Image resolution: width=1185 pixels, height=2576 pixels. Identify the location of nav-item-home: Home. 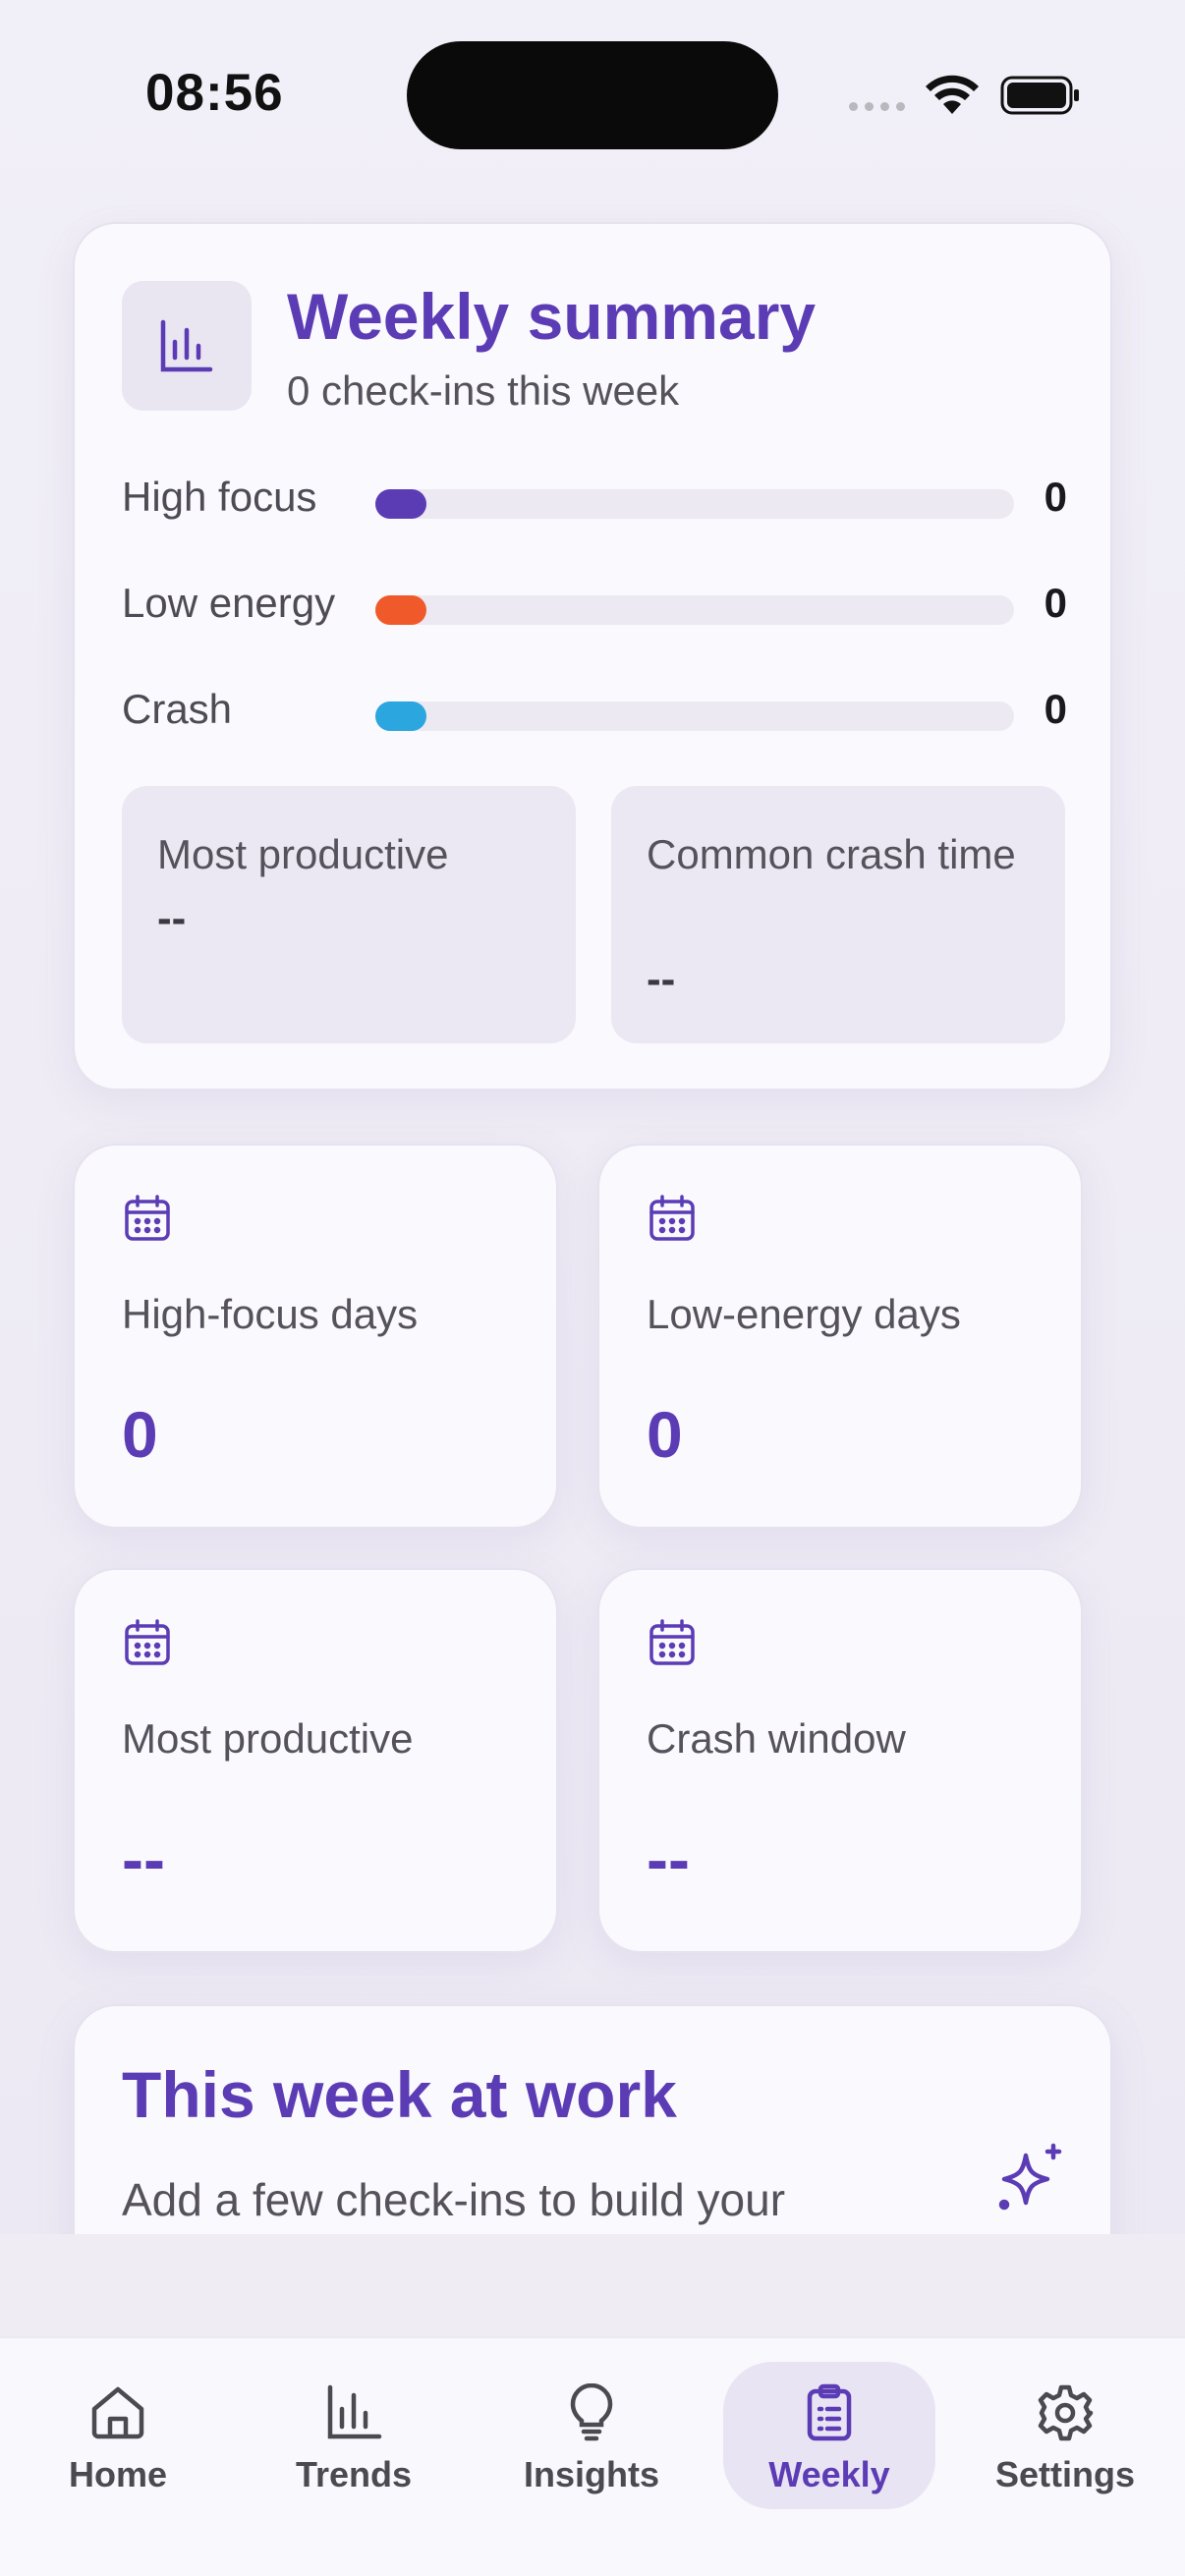
(118, 2435).